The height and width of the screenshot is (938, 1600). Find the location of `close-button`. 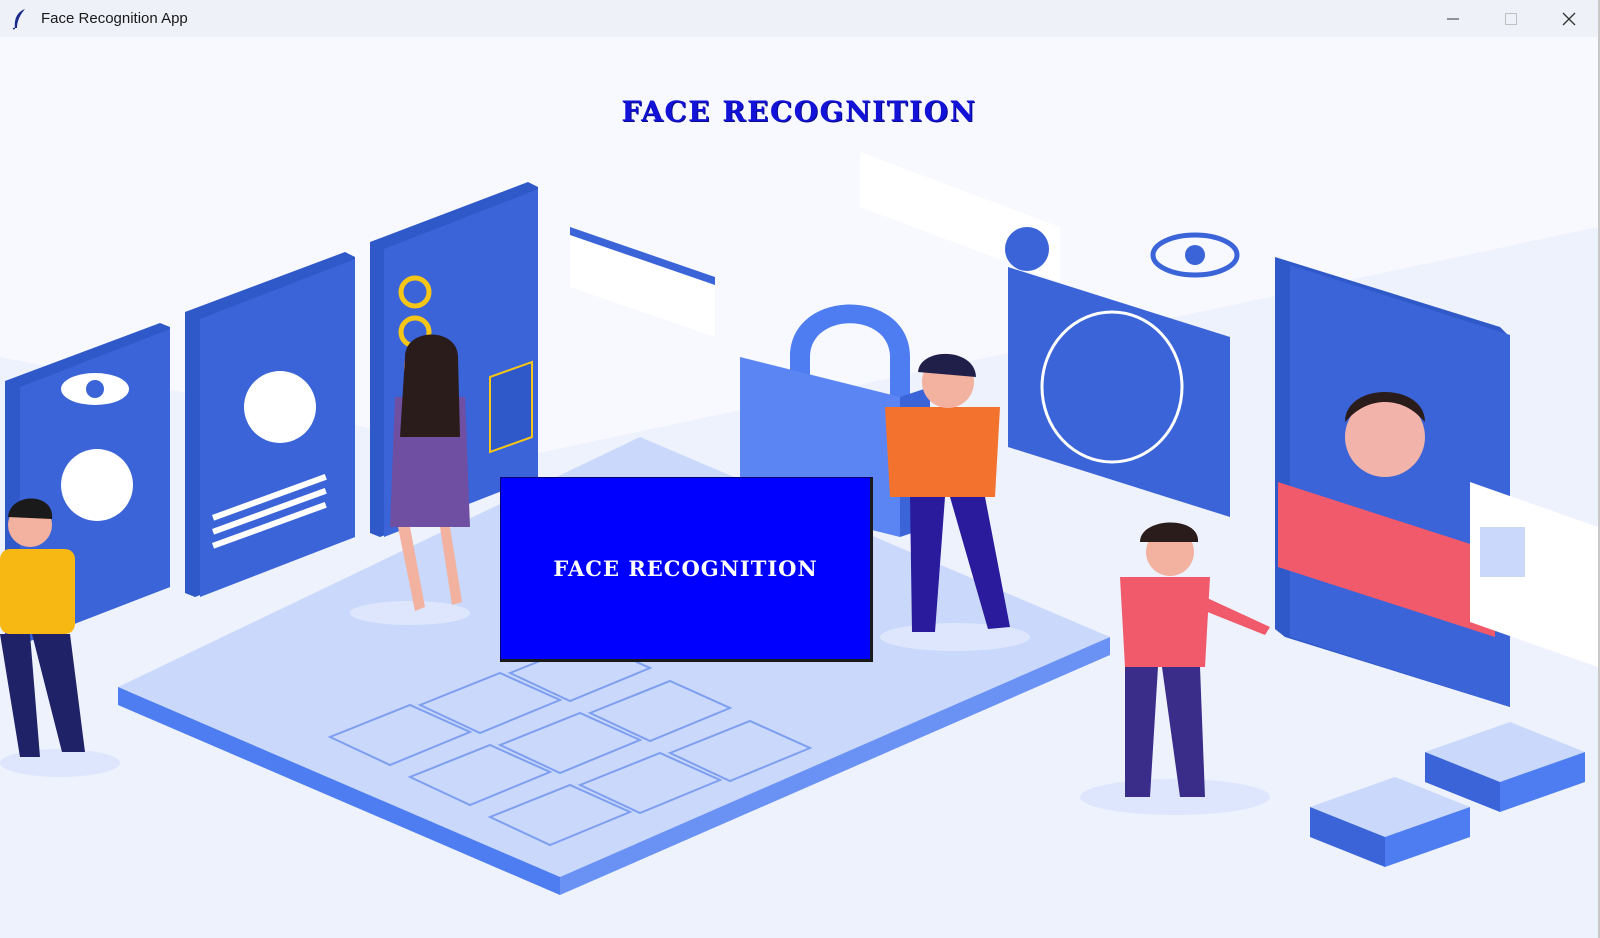

close-button is located at coordinates (1569, 18).